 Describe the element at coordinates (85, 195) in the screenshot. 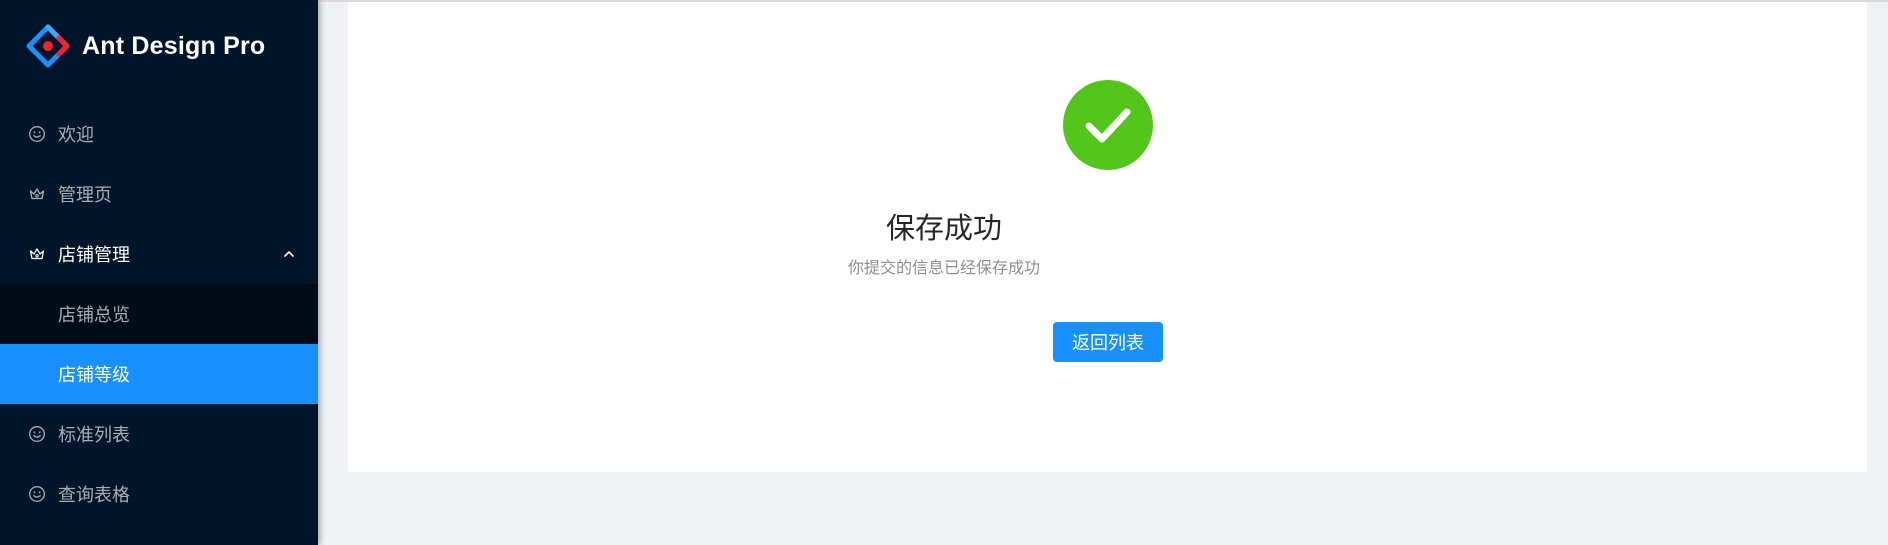

I see `sidebar-item-label: 管理页` at that location.